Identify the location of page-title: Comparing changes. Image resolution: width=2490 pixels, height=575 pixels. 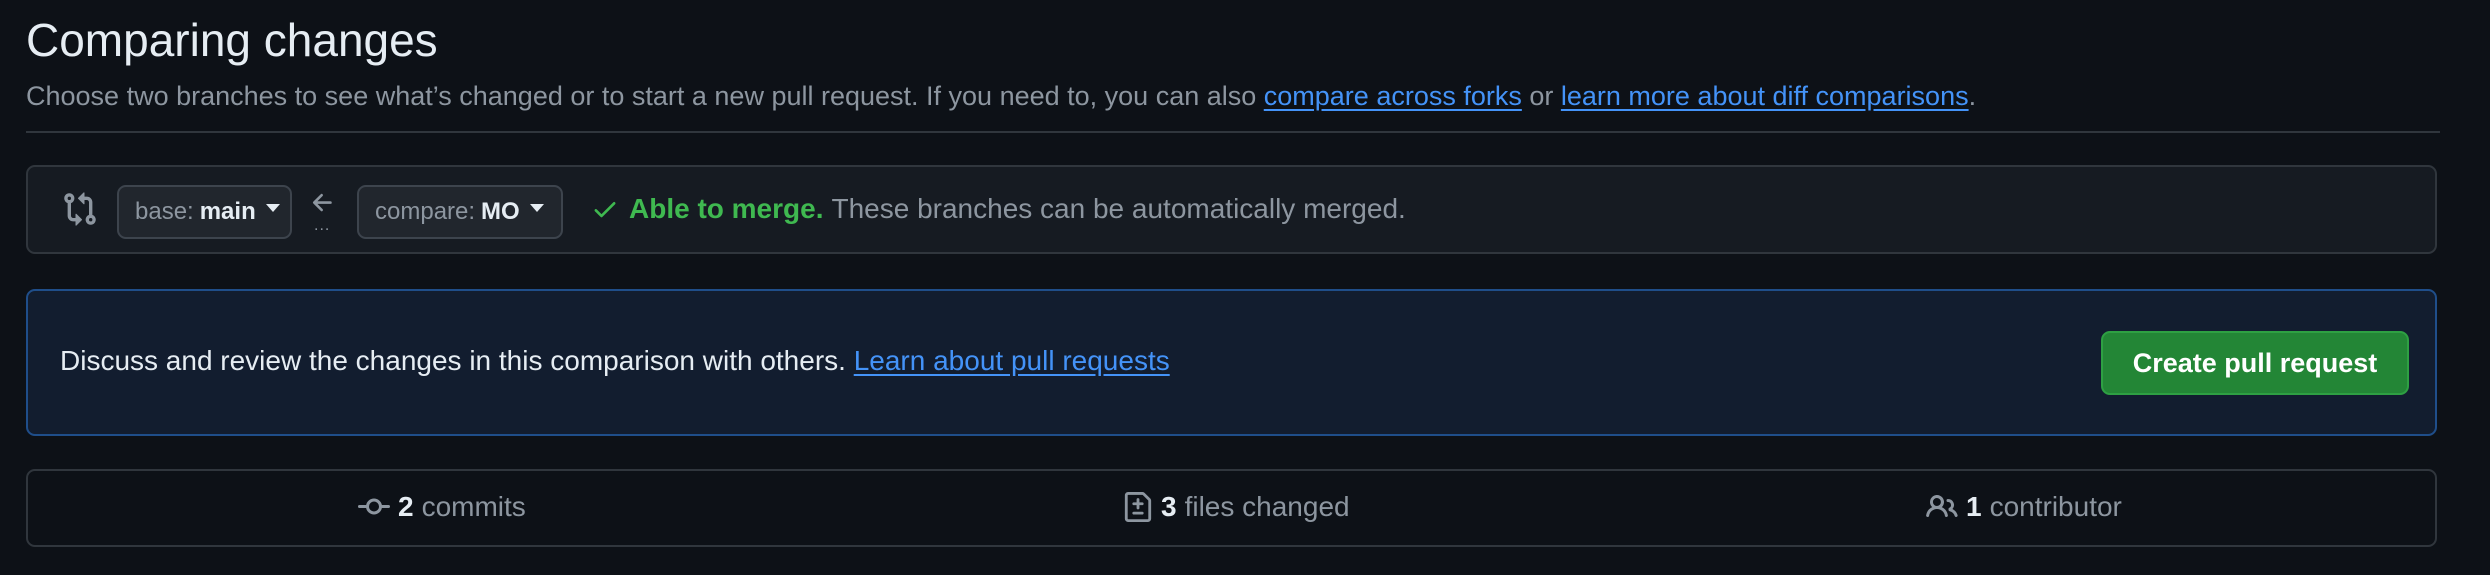
(232, 40).